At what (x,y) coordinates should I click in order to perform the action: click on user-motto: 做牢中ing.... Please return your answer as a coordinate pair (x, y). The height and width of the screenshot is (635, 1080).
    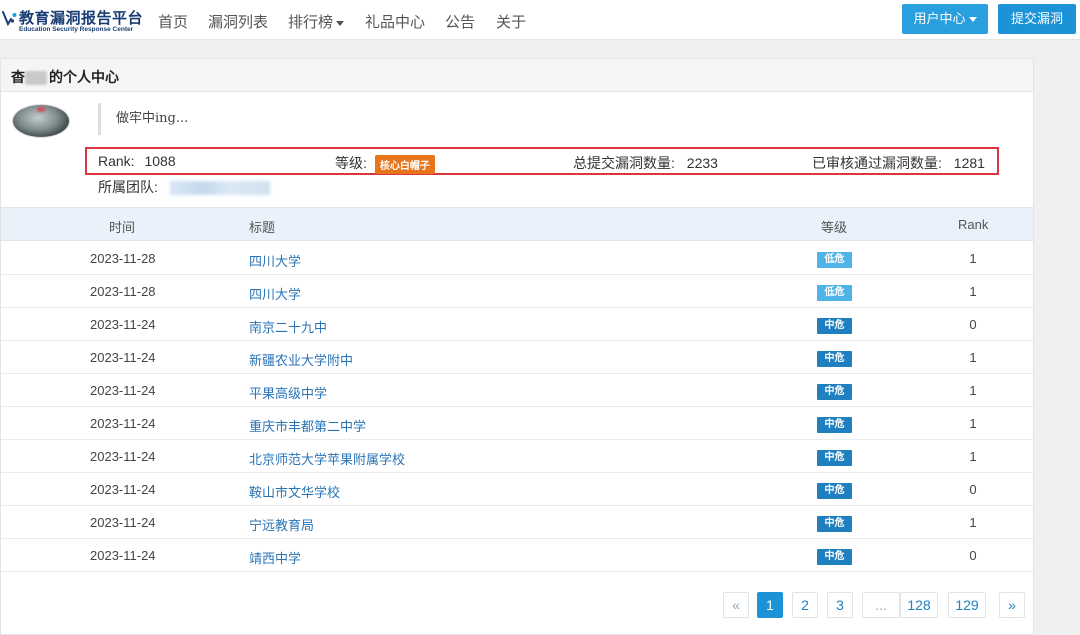
    Looking at the image, I should click on (248, 119).